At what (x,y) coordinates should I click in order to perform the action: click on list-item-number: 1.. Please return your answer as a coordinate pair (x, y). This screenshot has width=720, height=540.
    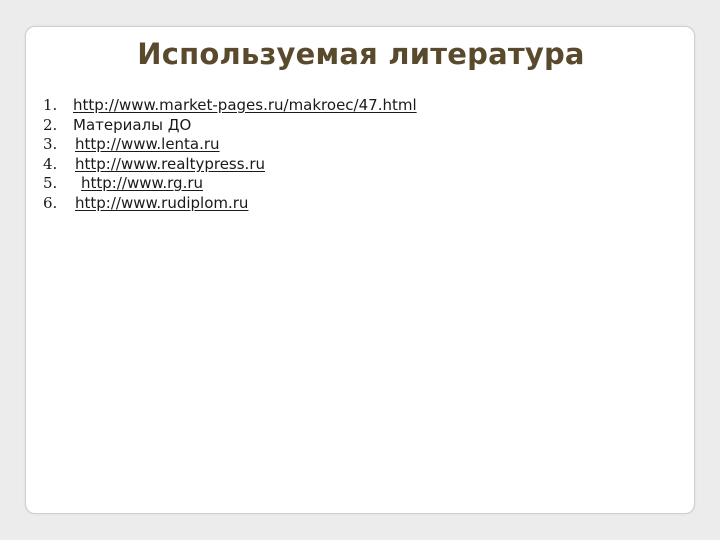
    Looking at the image, I should click on (50, 105).